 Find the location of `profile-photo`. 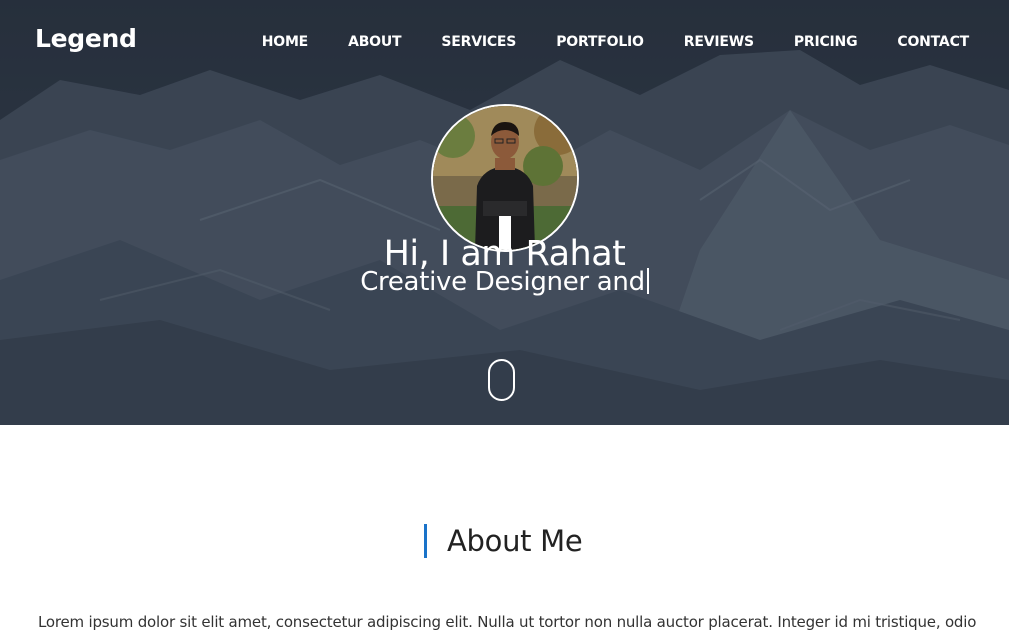

profile-photo is located at coordinates (505, 178).